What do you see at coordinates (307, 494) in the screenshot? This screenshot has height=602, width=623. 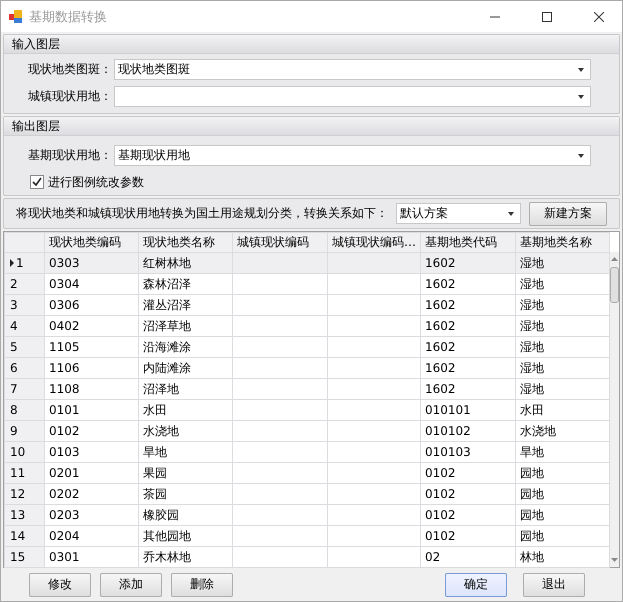 I see `table-row: 12 0202 茶园 0102 园地` at bounding box center [307, 494].